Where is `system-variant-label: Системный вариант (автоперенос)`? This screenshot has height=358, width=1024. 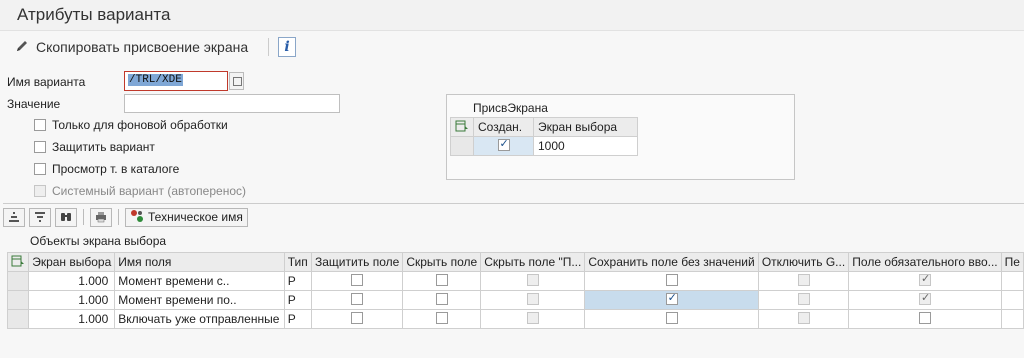 system-variant-label: Системный вариант (автоперенос) is located at coordinates (149, 191).